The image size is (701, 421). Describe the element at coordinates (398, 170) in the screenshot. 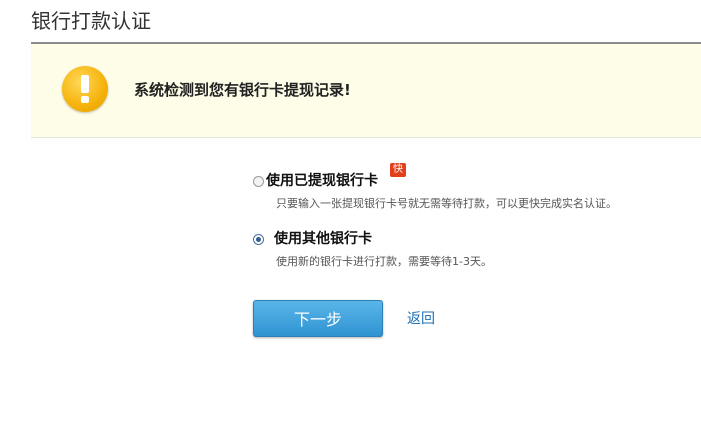

I see `fast-badge: 快` at that location.